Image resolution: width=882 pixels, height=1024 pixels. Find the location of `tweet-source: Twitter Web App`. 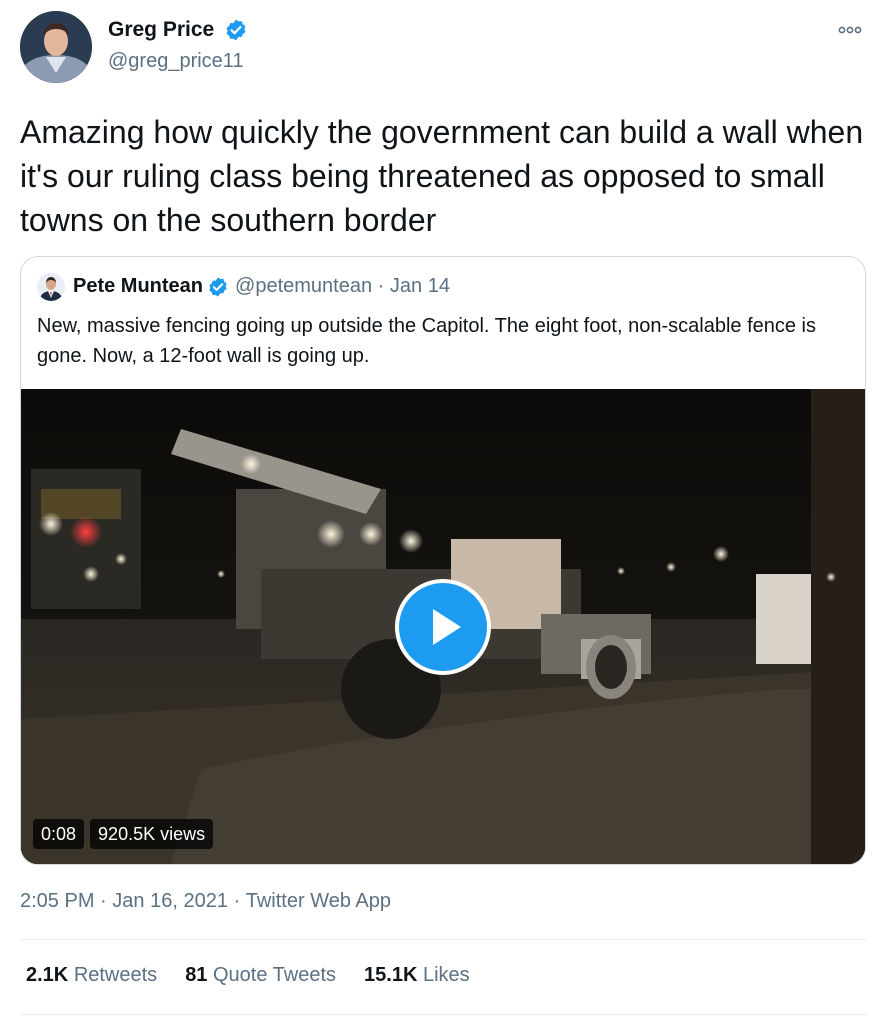

tweet-source: Twitter Web App is located at coordinates (318, 901).